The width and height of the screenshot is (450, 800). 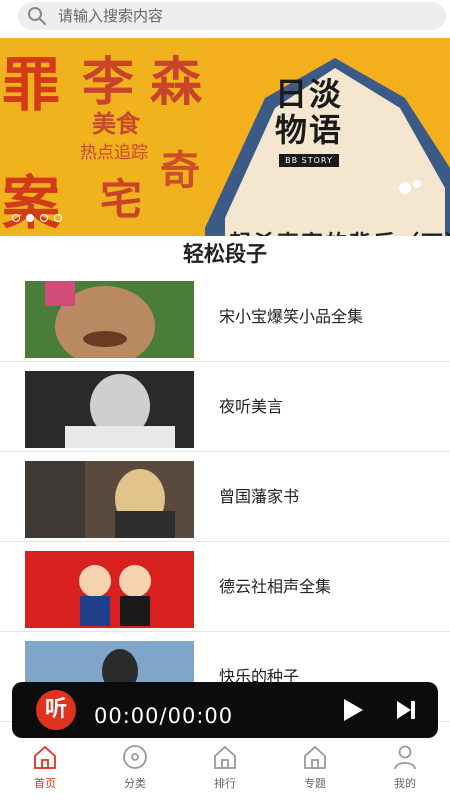 What do you see at coordinates (406, 710) in the screenshot?
I see `next-track-icon` at bounding box center [406, 710].